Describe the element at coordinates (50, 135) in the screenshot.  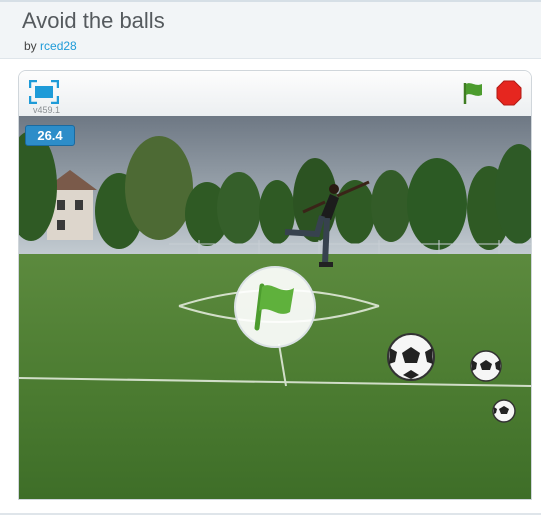
I see `timer-readout: 26.4` at that location.